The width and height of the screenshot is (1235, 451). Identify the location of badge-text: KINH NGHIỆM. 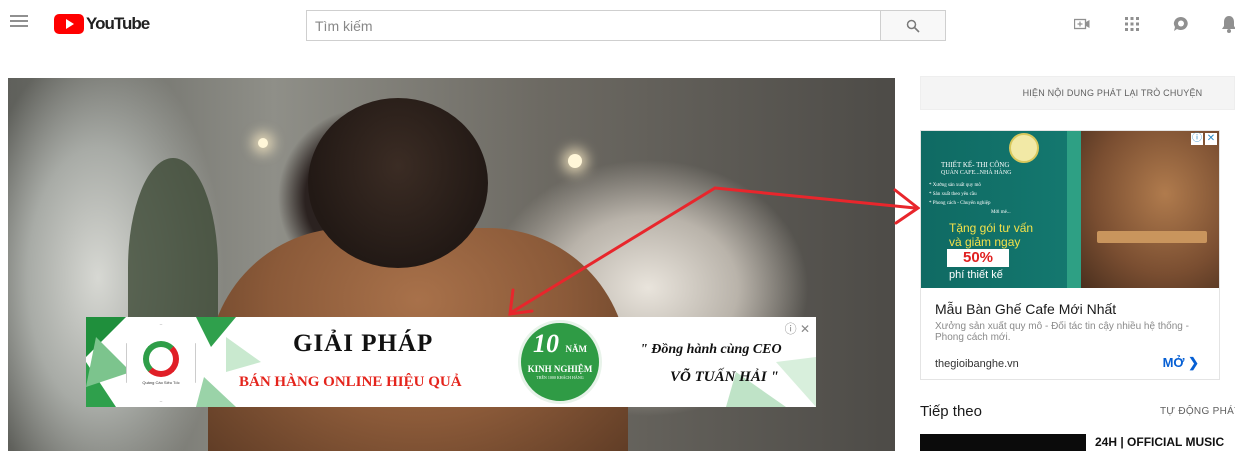
(560, 369).